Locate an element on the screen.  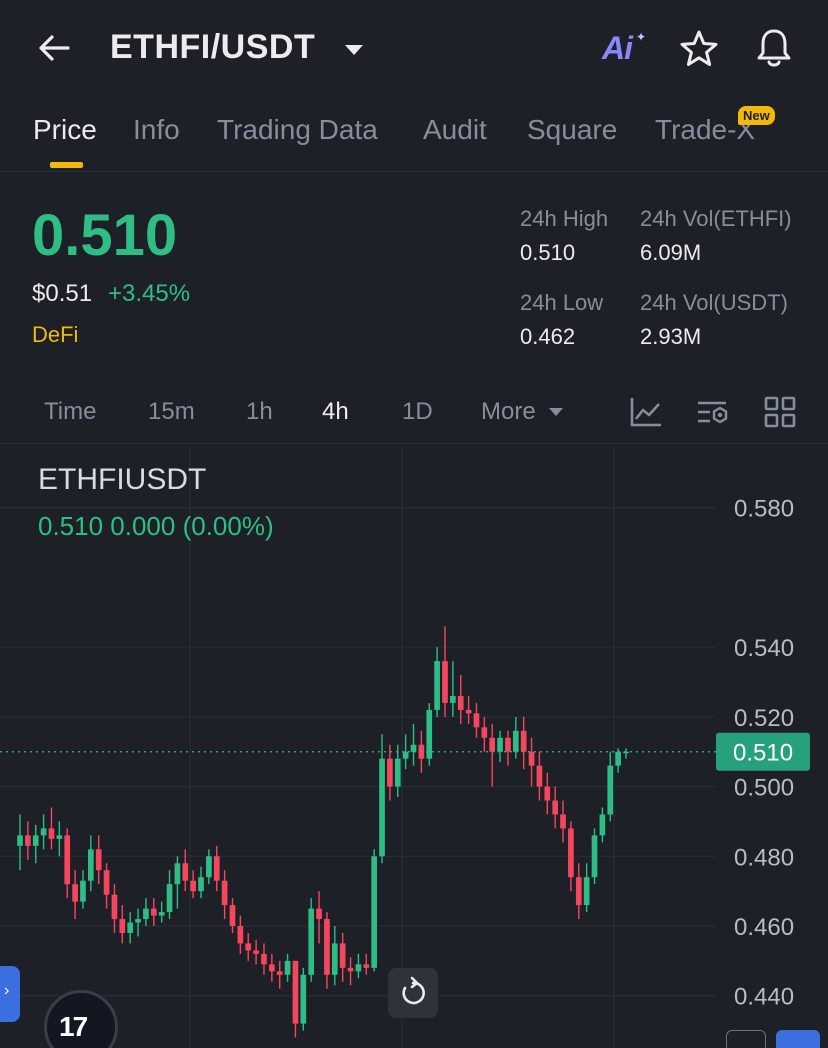
pair-title: ETHFI/USDT is located at coordinates (212, 47).